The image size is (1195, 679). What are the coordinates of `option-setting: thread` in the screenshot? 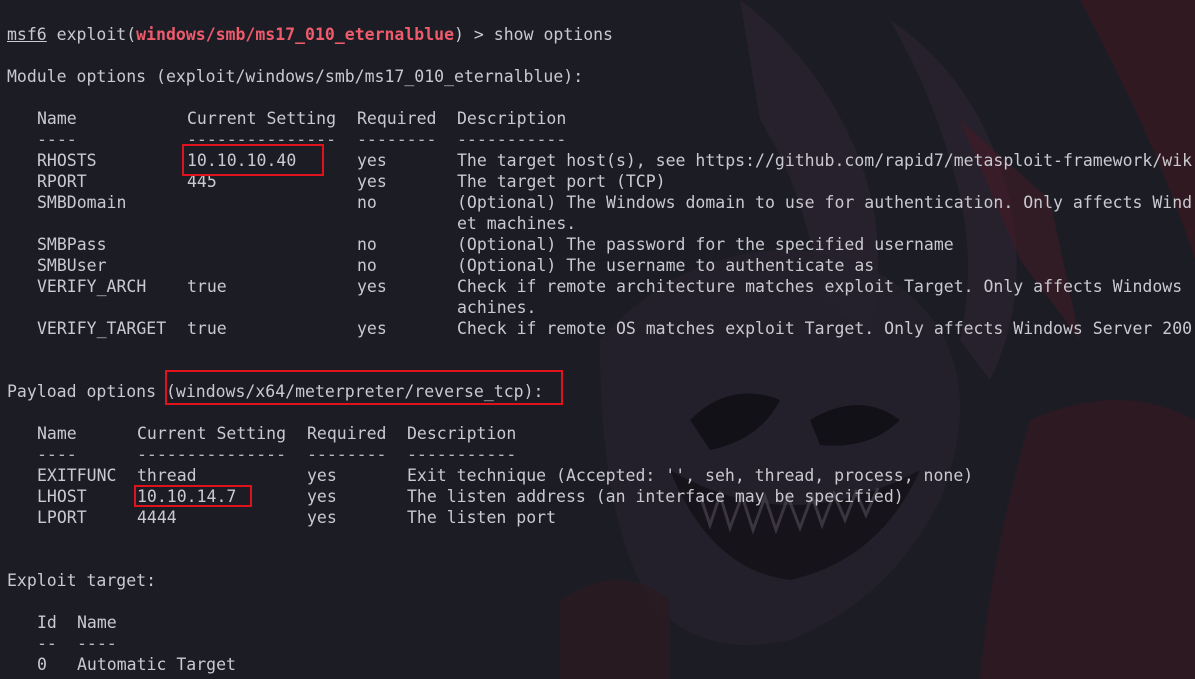 It's located at (167, 475).